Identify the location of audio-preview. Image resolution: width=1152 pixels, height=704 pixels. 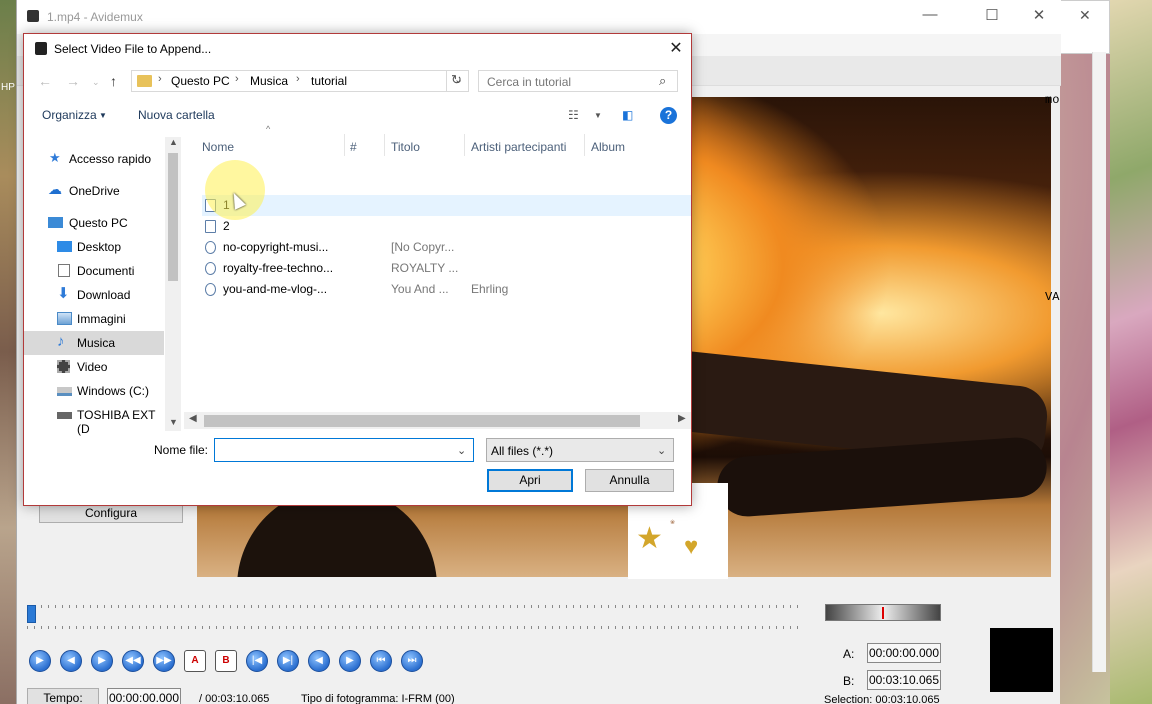
(1021, 660).